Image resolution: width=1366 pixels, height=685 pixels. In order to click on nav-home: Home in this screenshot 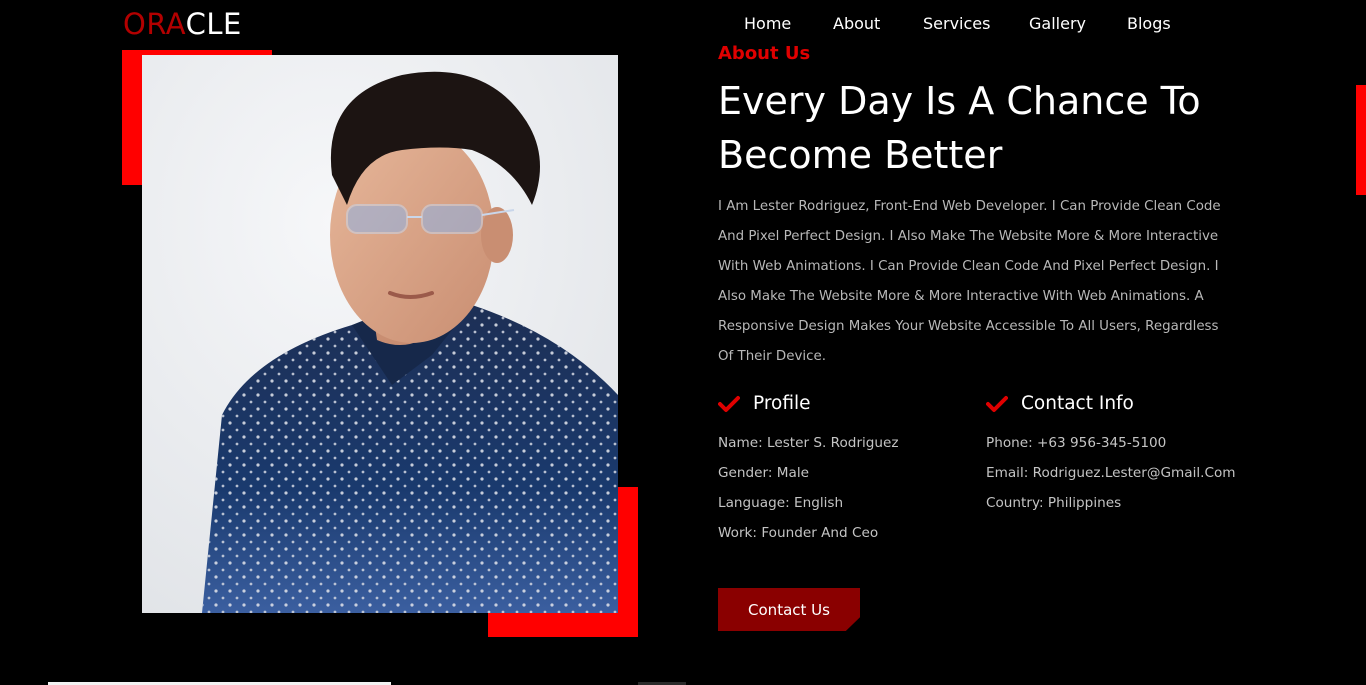, I will do `click(767, 24)`.